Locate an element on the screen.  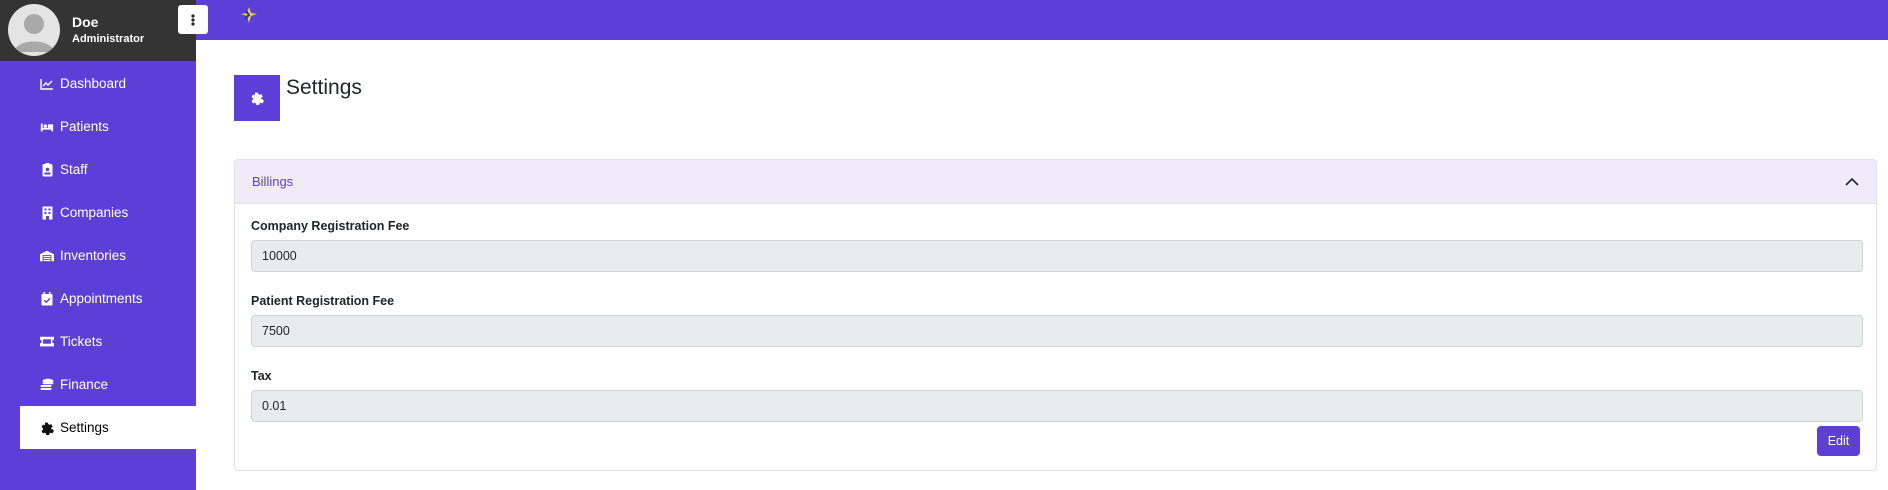
user-silhouette-icon is located at coordinates (34, 33).